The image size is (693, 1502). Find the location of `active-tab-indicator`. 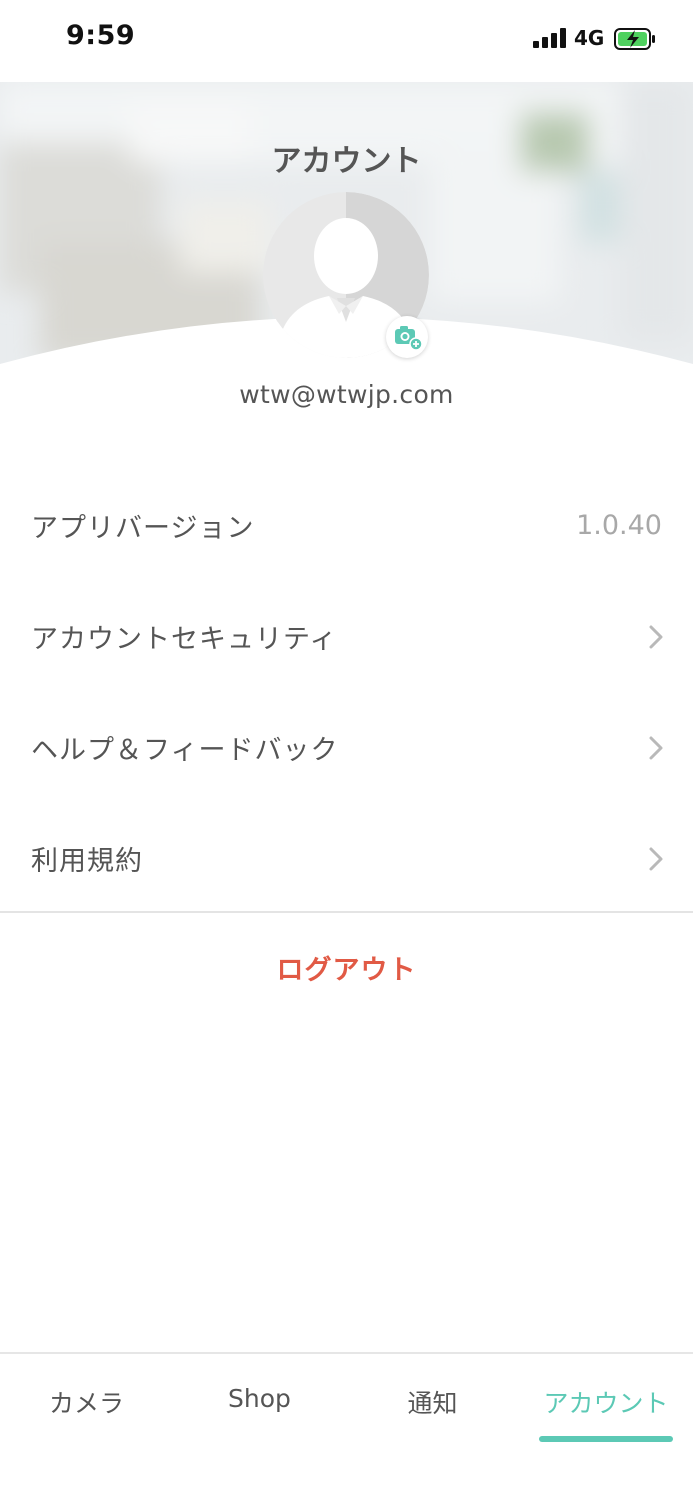

active-tab-indicator is located at coordinates (606, 1439).